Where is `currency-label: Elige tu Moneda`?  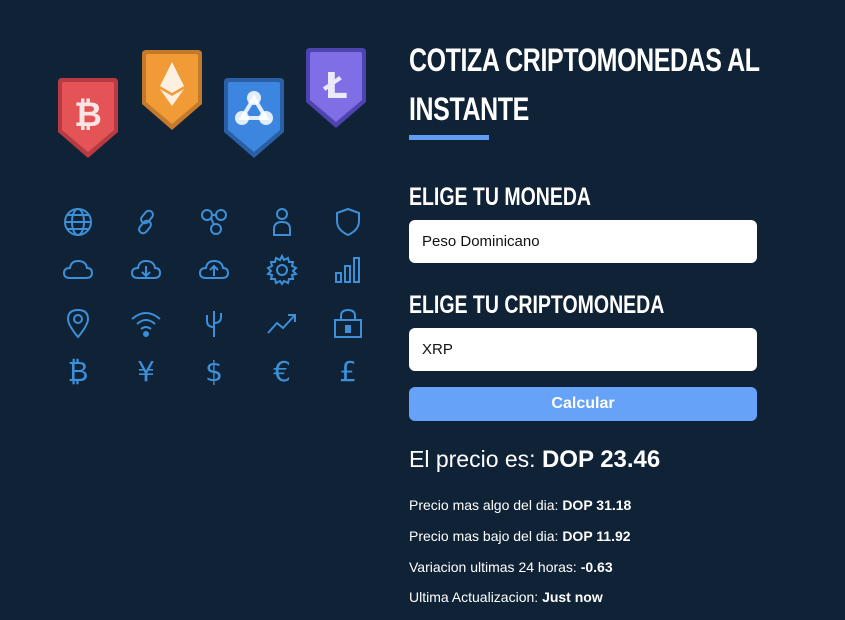
currency-label: Elige tu Moneda is located at coordinates (500, 197).